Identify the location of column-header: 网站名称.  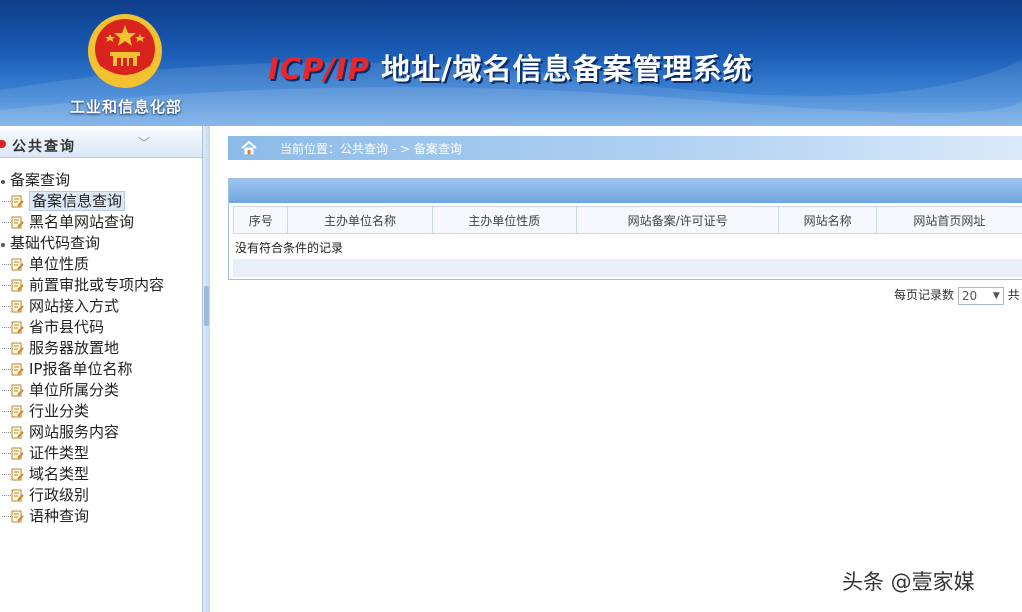
(827, 220).